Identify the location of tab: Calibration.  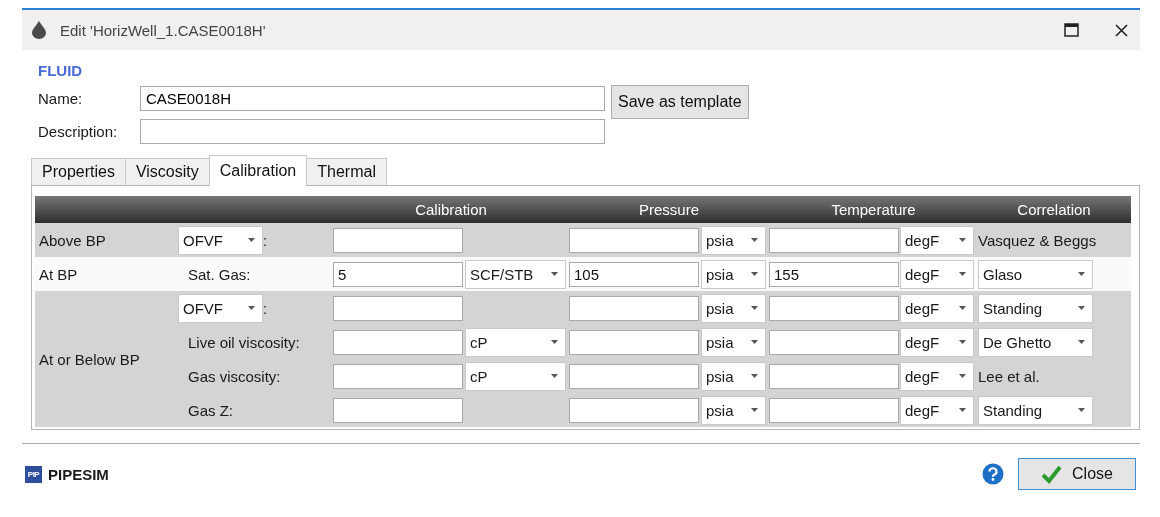
(258, 170).